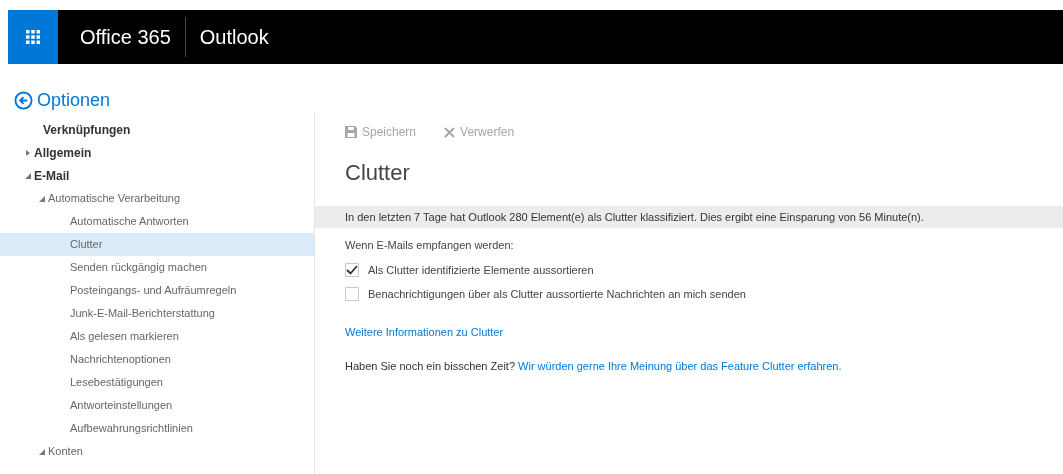 Image resolution: width=1063 pixels, height=474 pixels. What do you see at coordinates (234, 37) in the screenshot?
I see `app-title: Outlook` at bounding box center [234, 37].